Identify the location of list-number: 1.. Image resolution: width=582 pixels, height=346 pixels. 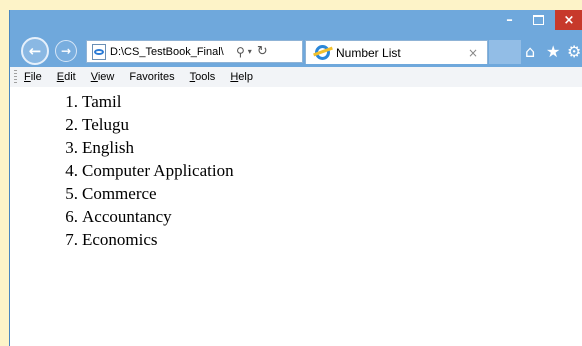
(71, 101).